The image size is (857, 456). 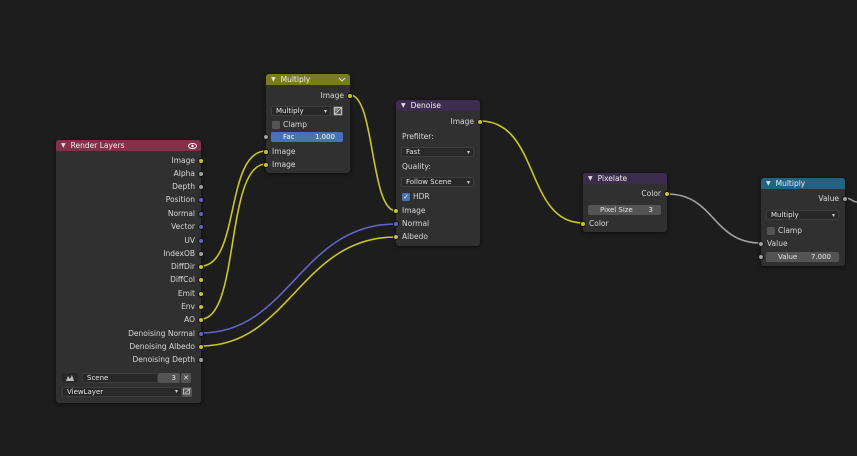 I want to click on scene-users-count: 3, so click(x=169, y=377).